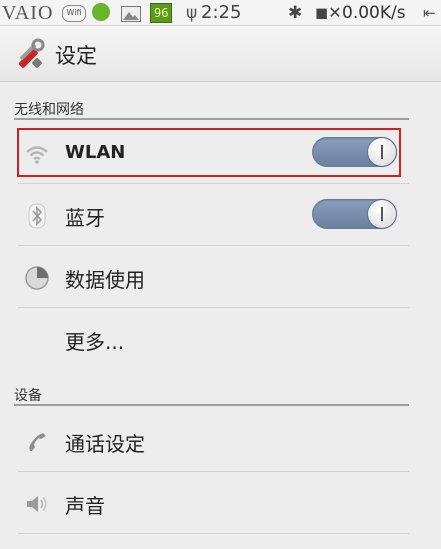  I want to click on settings-item-wlan: WLAN, so click(220, 153).